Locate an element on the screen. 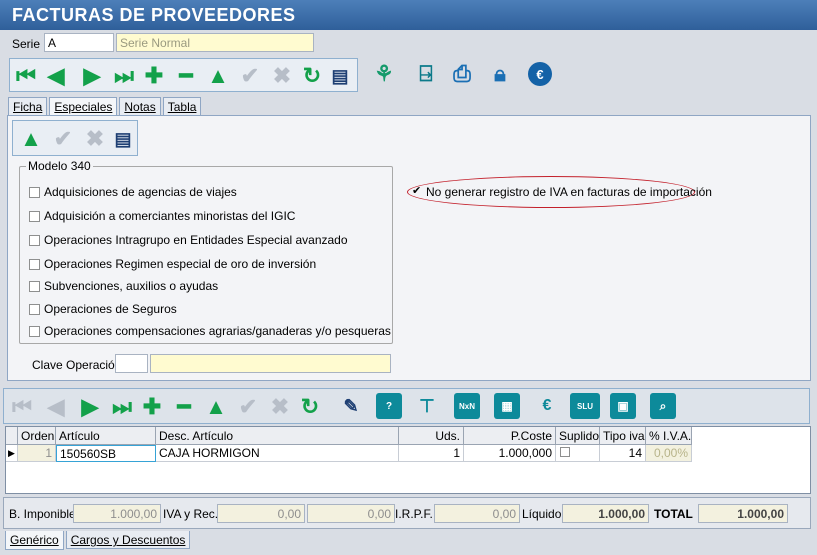 This screenshot has height=555, width=817. add-icon: ✚ is located at coordinates (154, 76).